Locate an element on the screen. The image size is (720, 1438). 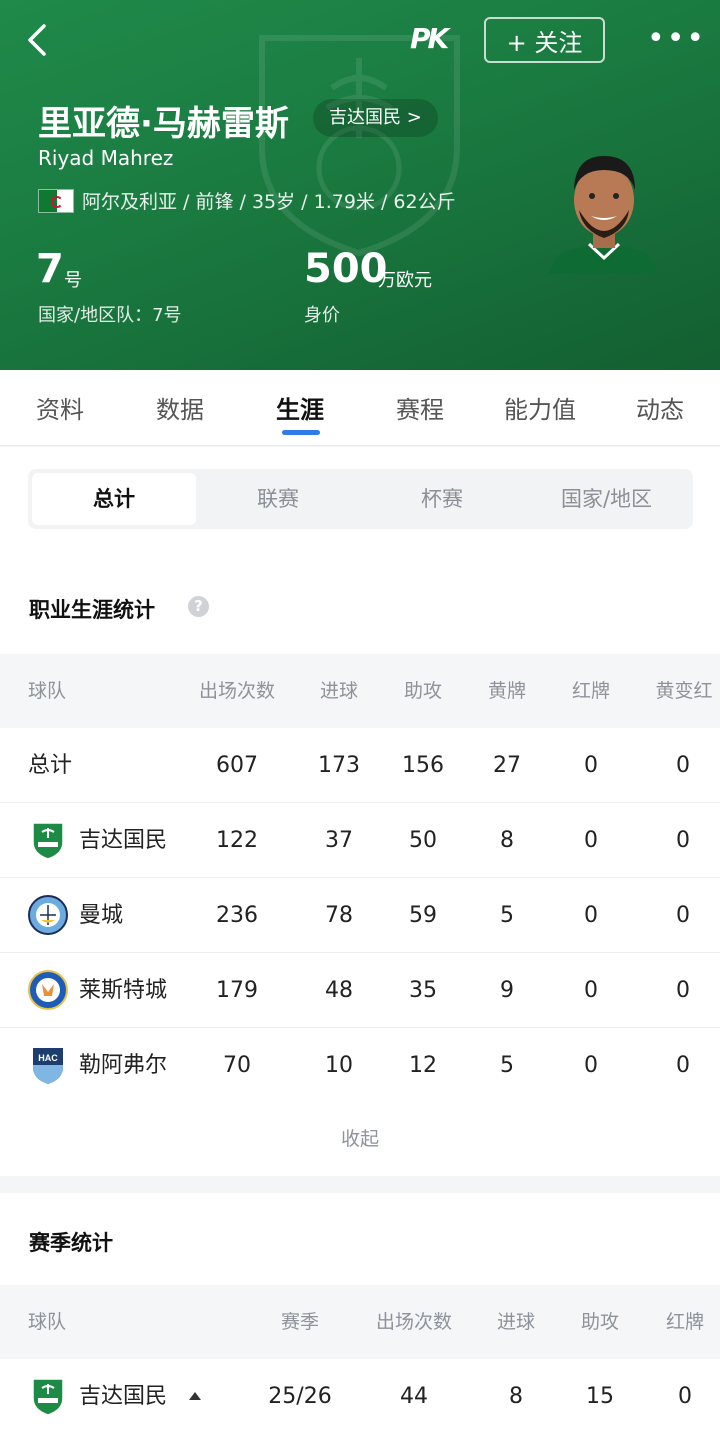
tab-news: 动态 is located at coordinates (660, 408).